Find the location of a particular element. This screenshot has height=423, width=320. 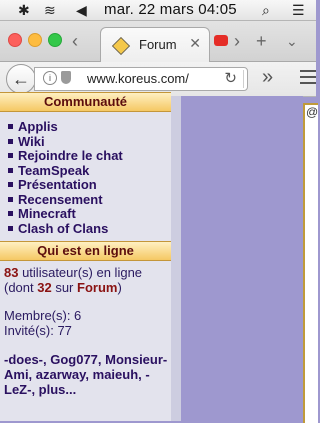

content-frame: @ is located at coordinates (310, 263).